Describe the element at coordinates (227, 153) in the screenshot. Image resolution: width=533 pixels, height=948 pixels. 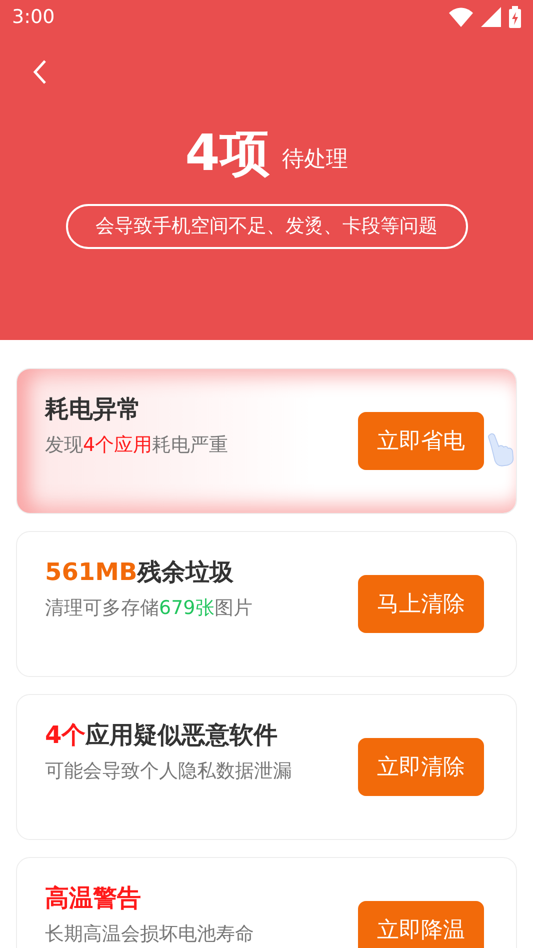
I see `pending-count: 4项` at that location.